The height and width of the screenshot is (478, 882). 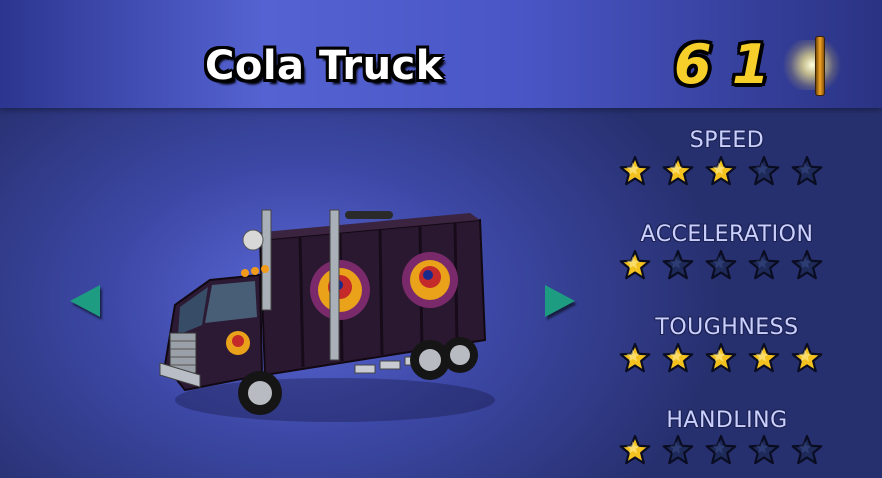 What do you see at coordinates (727, 234) in the screenshot?
I see `stat-label-acceleration: ACCELERATION` at bounding box center [727, 234].